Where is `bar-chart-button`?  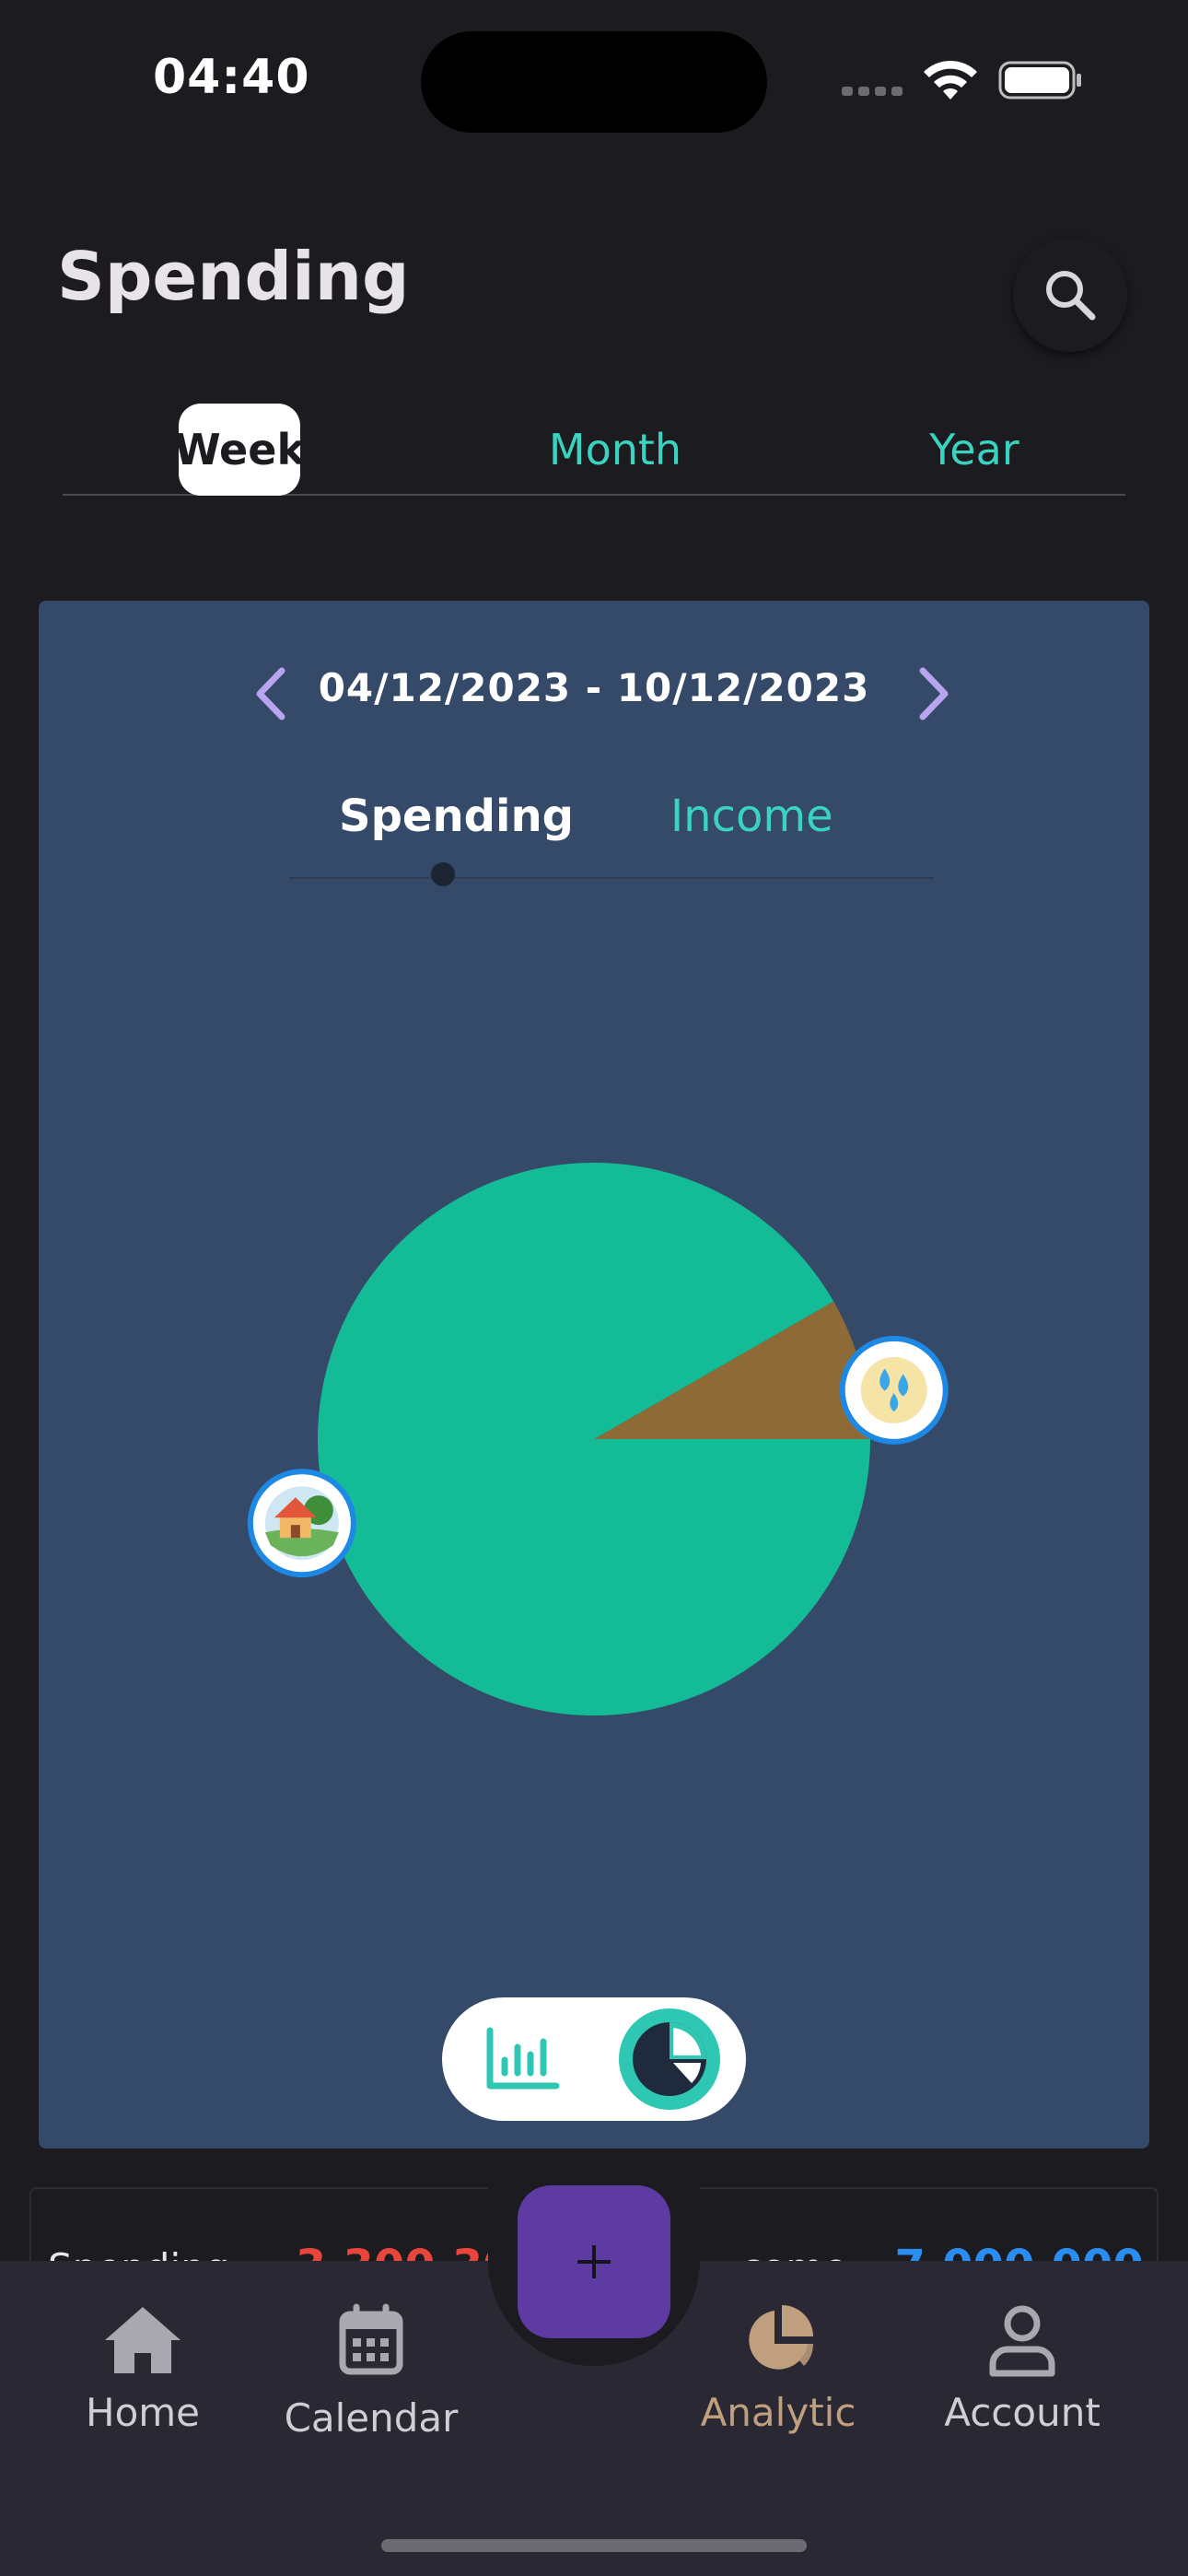 bar-chart-button is located at coordinates (522, 2059).